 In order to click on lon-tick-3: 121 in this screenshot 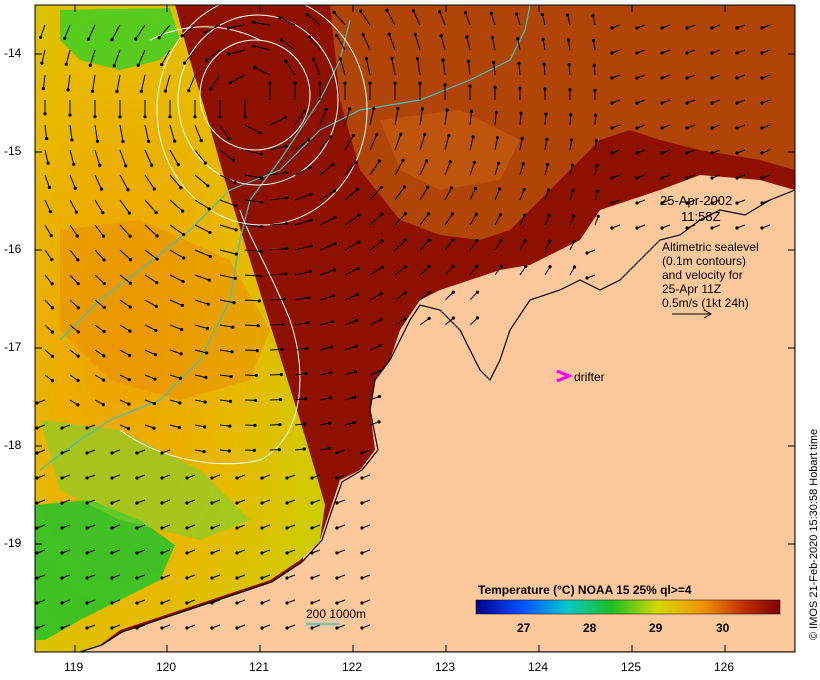, I will do `click(259, 667)`.